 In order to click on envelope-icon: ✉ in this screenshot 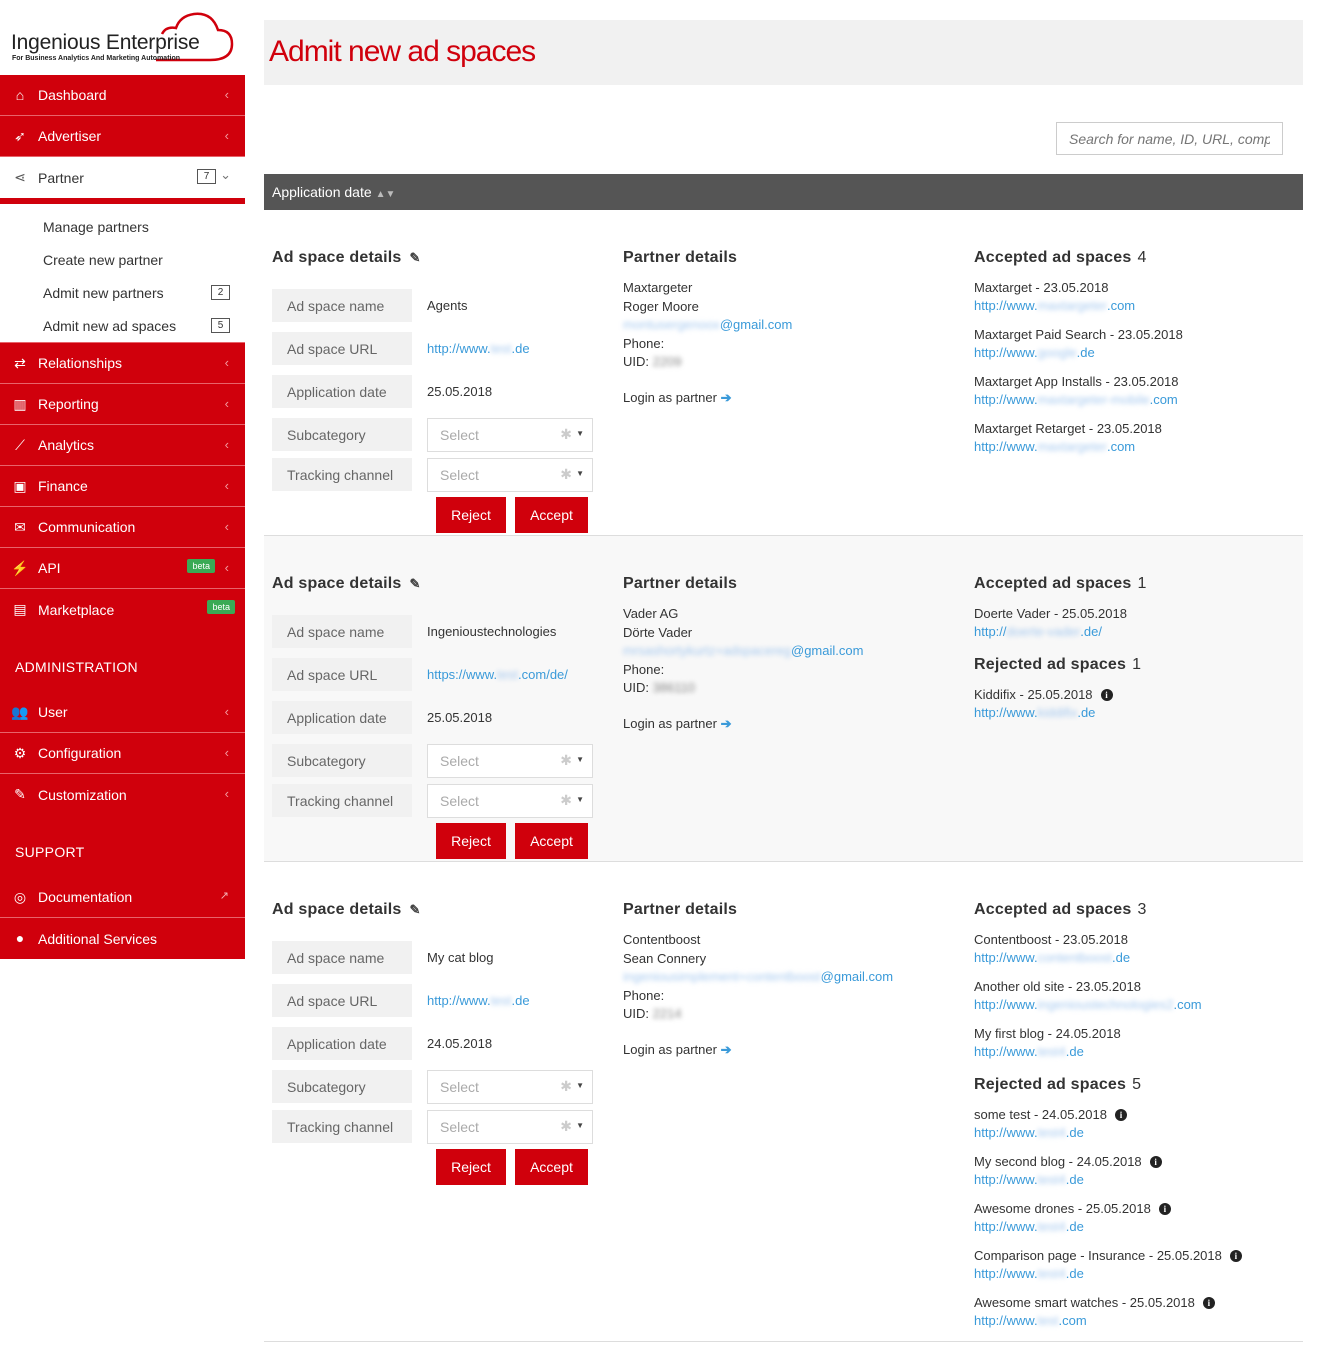, I will do `click(20, 526)`.